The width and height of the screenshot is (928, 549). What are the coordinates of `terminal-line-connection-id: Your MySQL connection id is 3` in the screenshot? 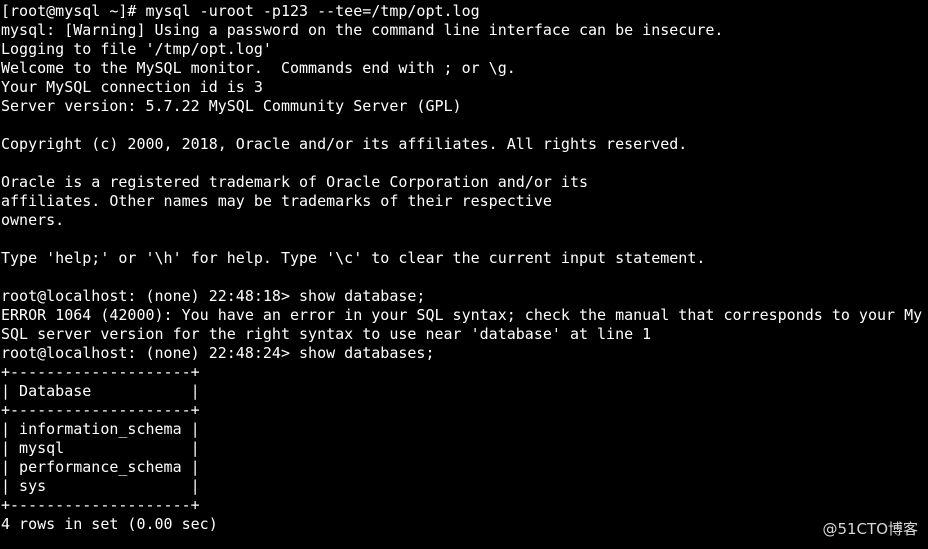 It's located at (132, 87).